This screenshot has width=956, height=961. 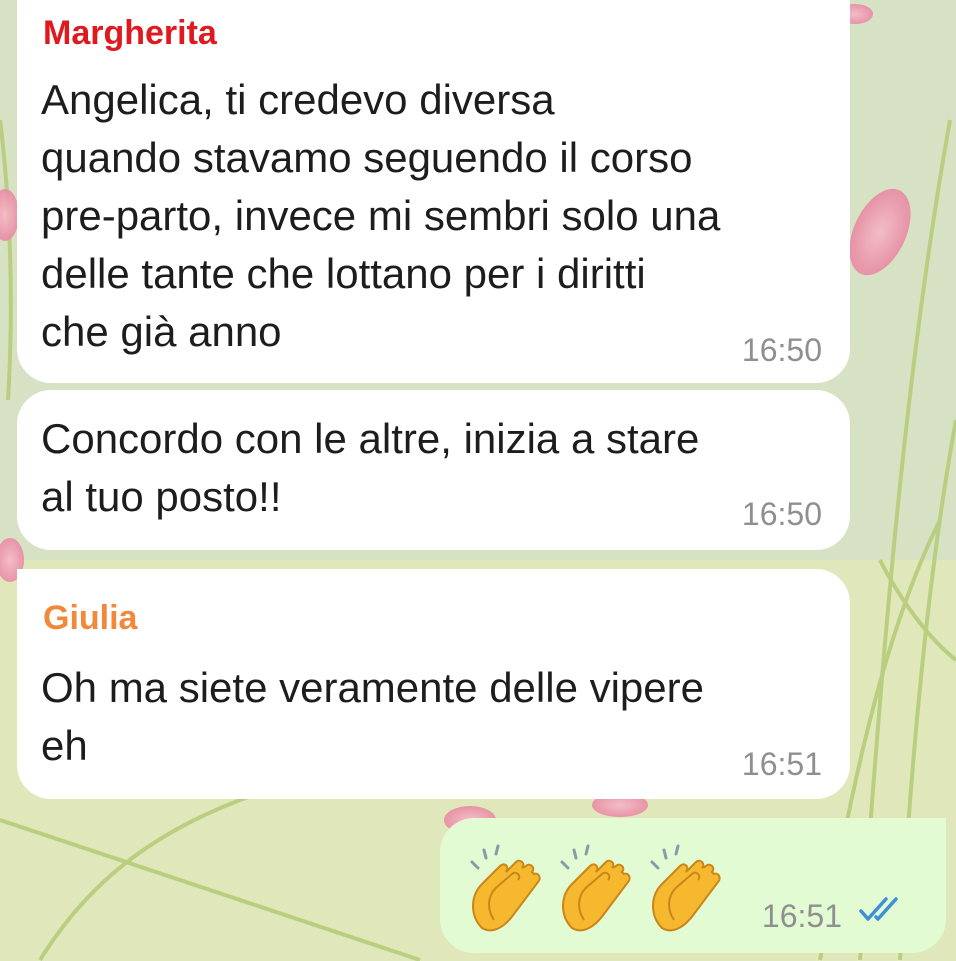 I want to click on message-bubble-outgoing: 16:51, so click(x=693, y=885).